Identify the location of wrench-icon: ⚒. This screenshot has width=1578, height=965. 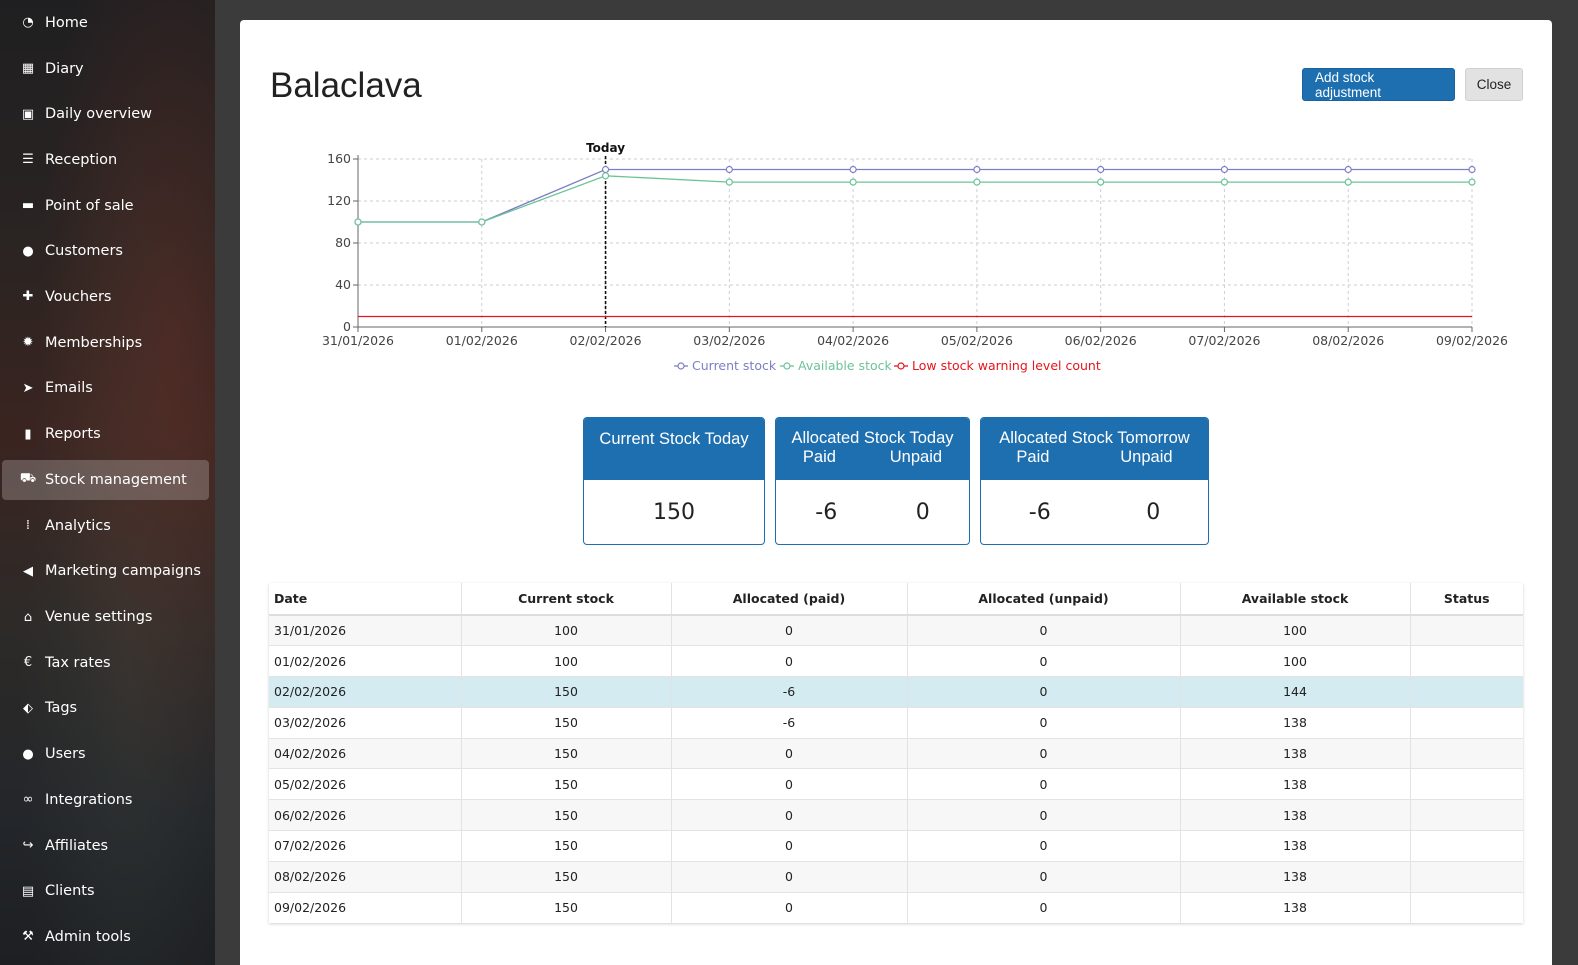
(28, 937).